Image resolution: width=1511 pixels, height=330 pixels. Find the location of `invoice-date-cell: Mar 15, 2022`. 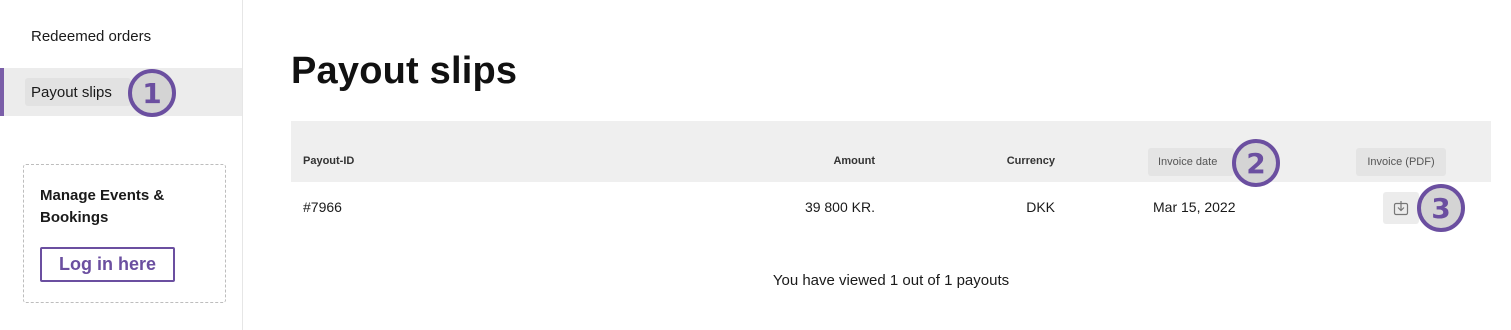

invoice-date-cell: Mar 15, 2022 is located at coordinates (1194, 207).